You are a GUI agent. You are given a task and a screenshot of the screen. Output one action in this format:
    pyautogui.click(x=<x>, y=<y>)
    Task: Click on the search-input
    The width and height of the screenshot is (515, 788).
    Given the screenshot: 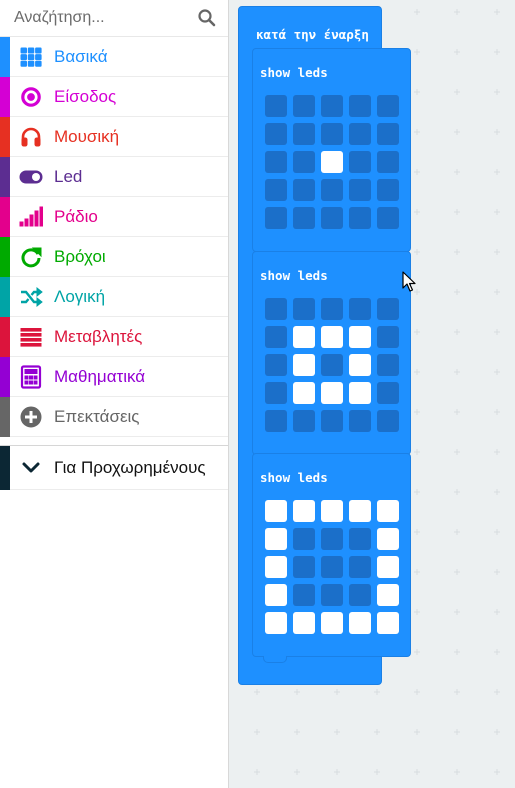 What is the action you would take?
    pyautogui.click(x=114, y=18)
    